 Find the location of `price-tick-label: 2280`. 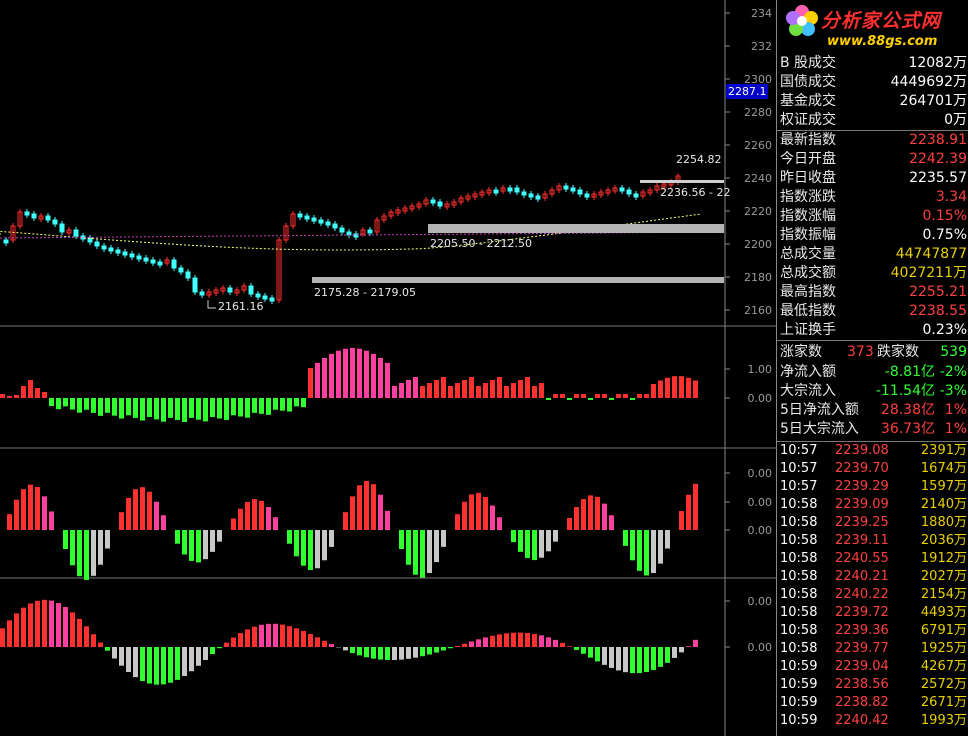

price-tick-label: 2280 is located at coordinates (758, 112).